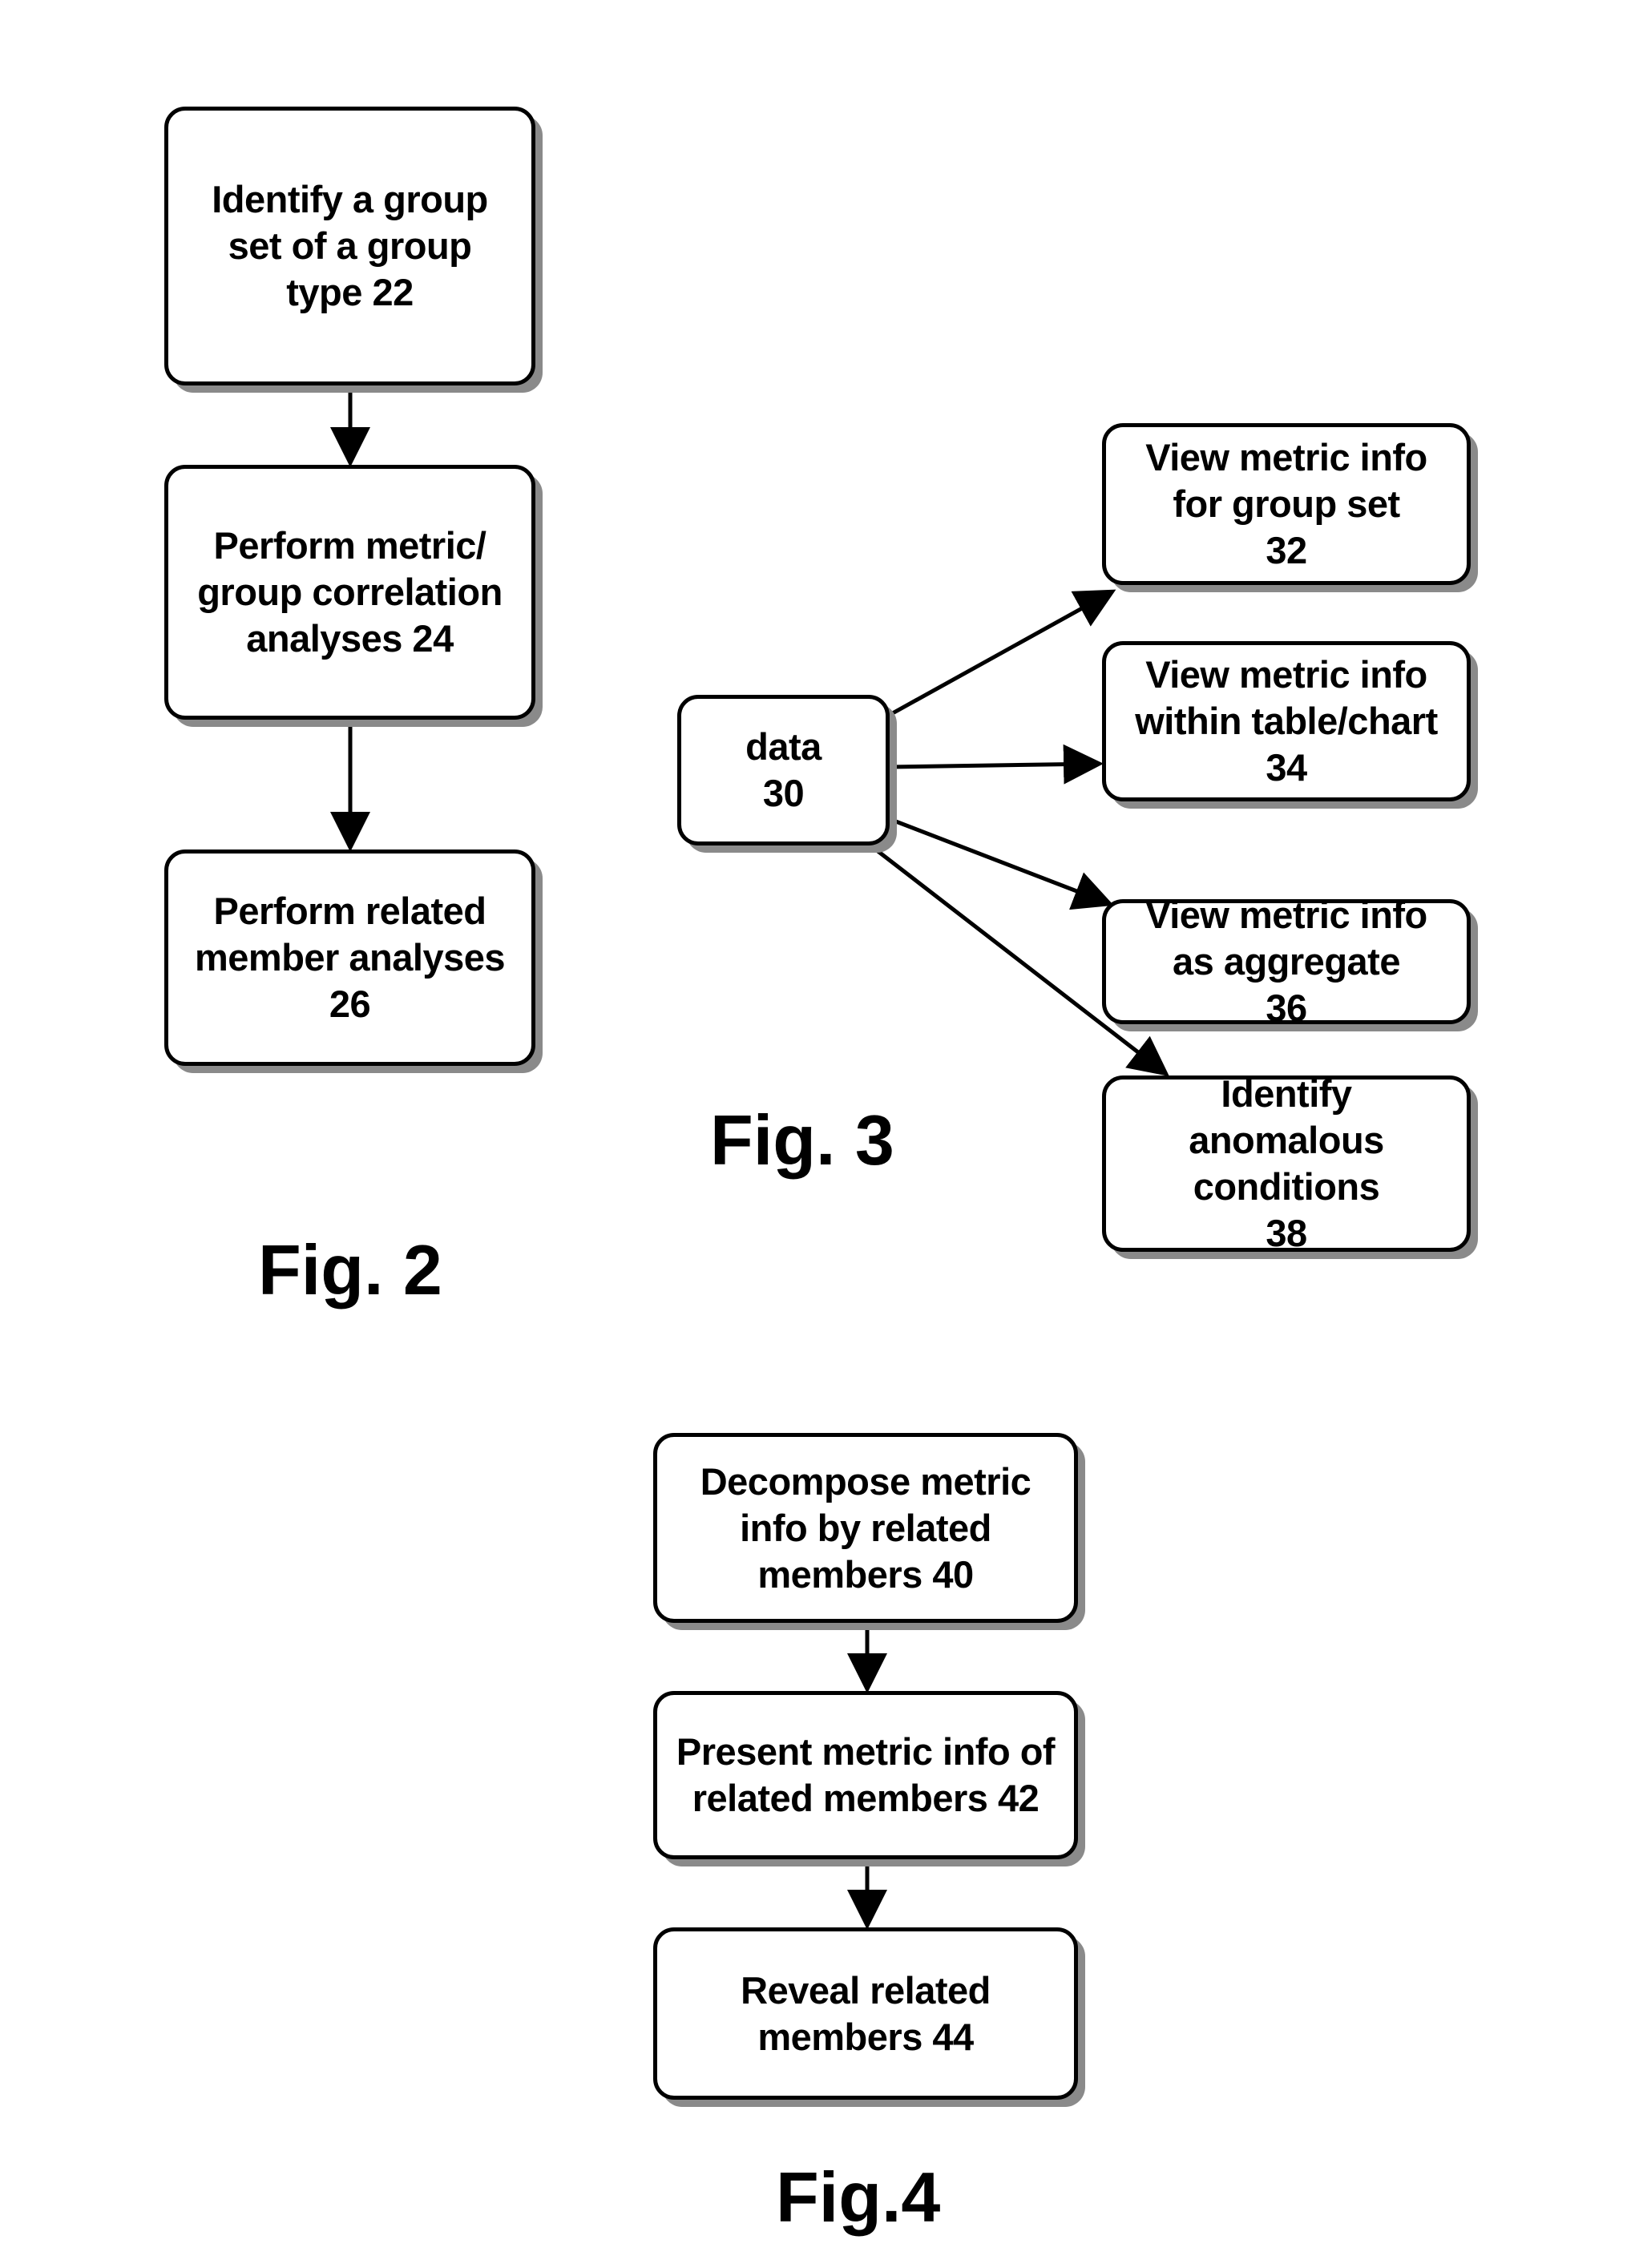  I want to click on data-30-box: data 30, so click(783, 770).